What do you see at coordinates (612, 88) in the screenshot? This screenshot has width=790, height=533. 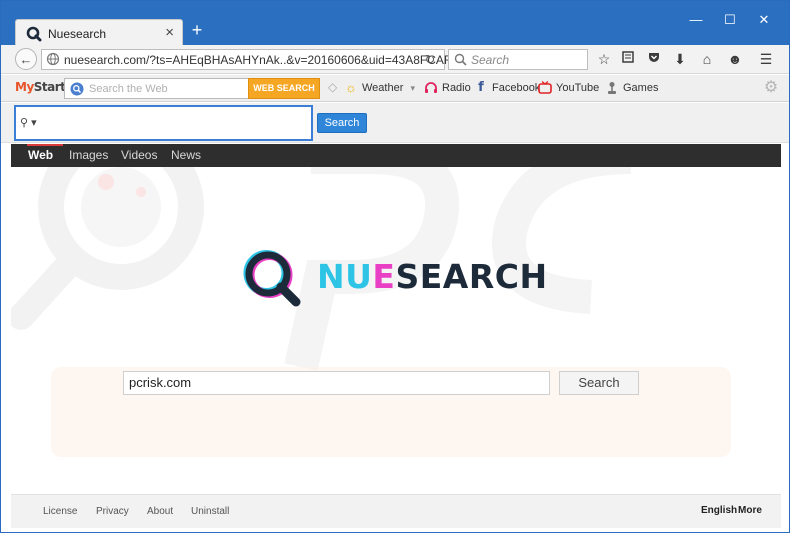 I see `joystick-icon` at bounding box center [612, 88].